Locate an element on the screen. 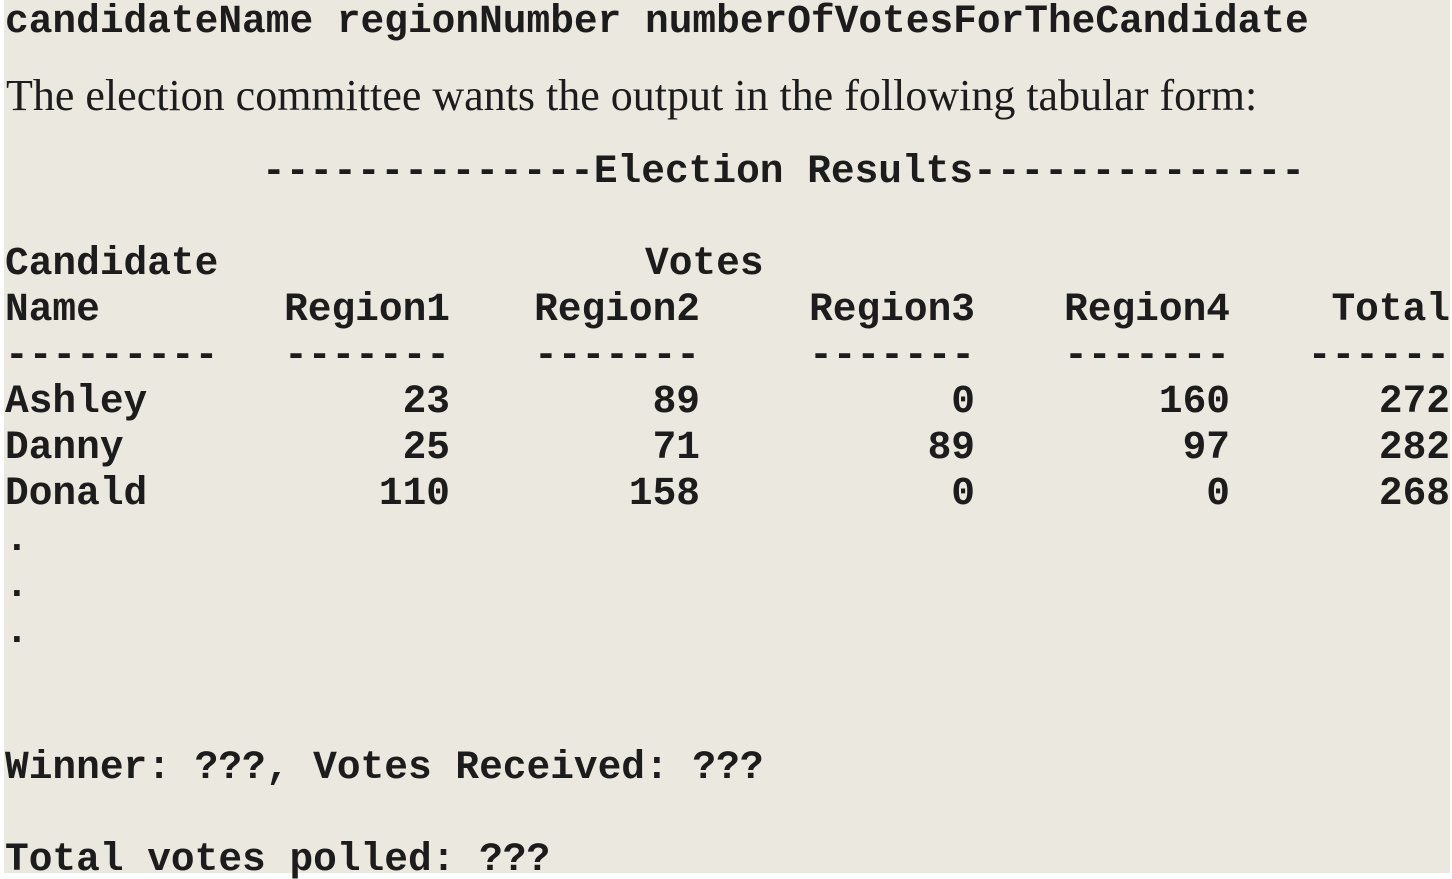 Image resolution: width=1452 pixels, height=879 pixels. underline-region2: ------- is located at coordinates (617, 355).